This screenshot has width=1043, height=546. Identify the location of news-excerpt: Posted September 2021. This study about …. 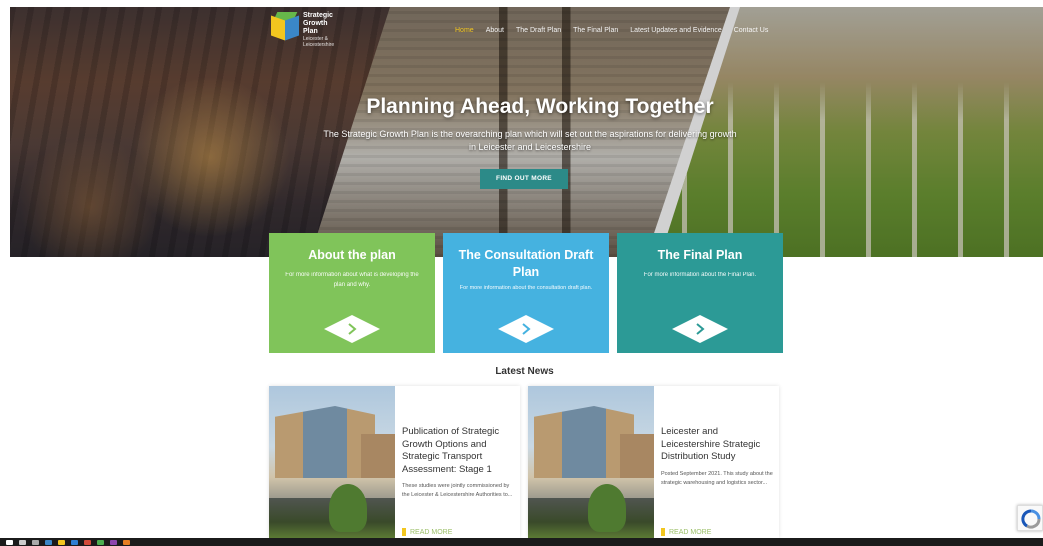
(717, 478).